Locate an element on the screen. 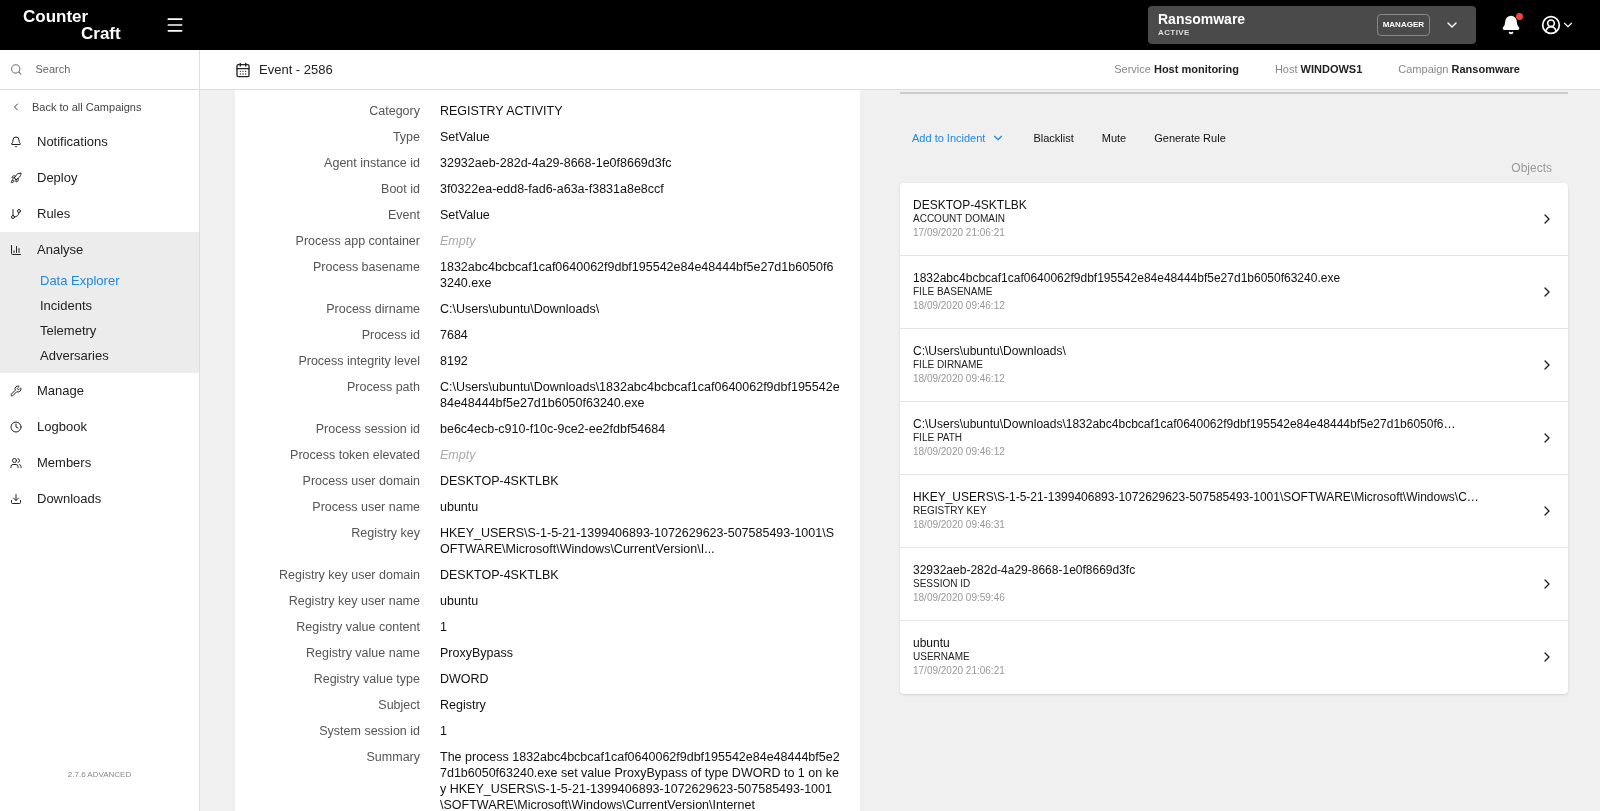 The height and width of the screenshot is (811, 1600). field-label: Registry value name is located at coordinates (362, 653).